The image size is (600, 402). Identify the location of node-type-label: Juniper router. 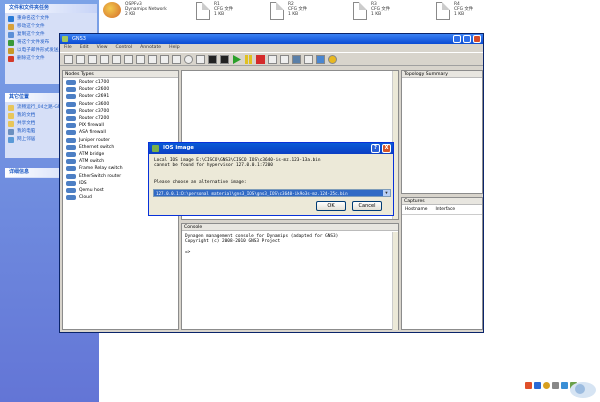
(94, 140).